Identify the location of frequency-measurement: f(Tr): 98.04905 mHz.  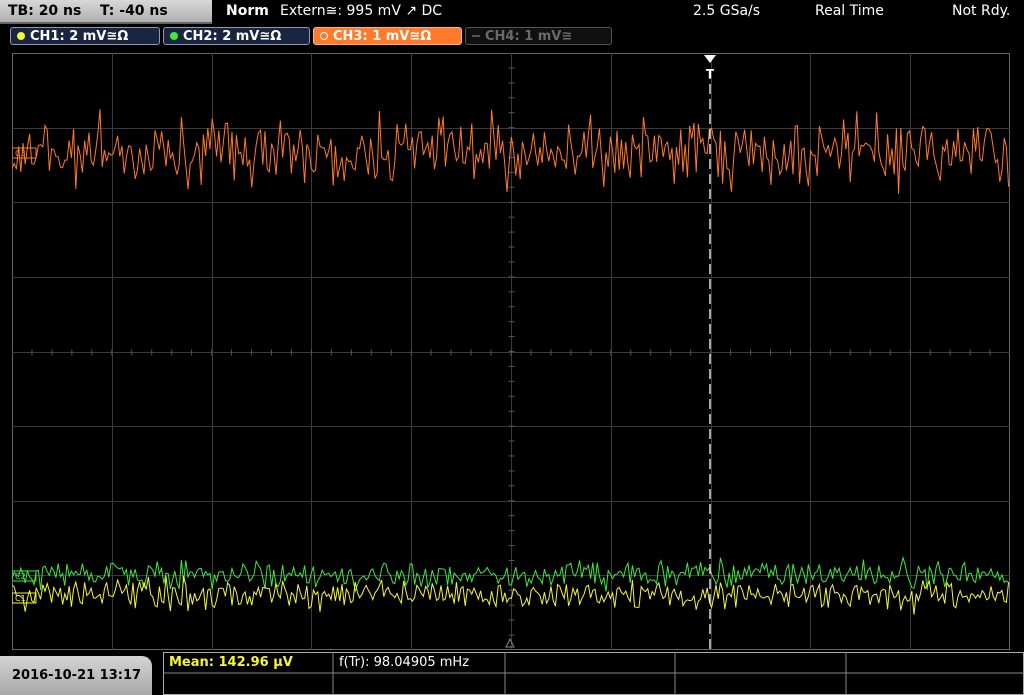
(404, 662).